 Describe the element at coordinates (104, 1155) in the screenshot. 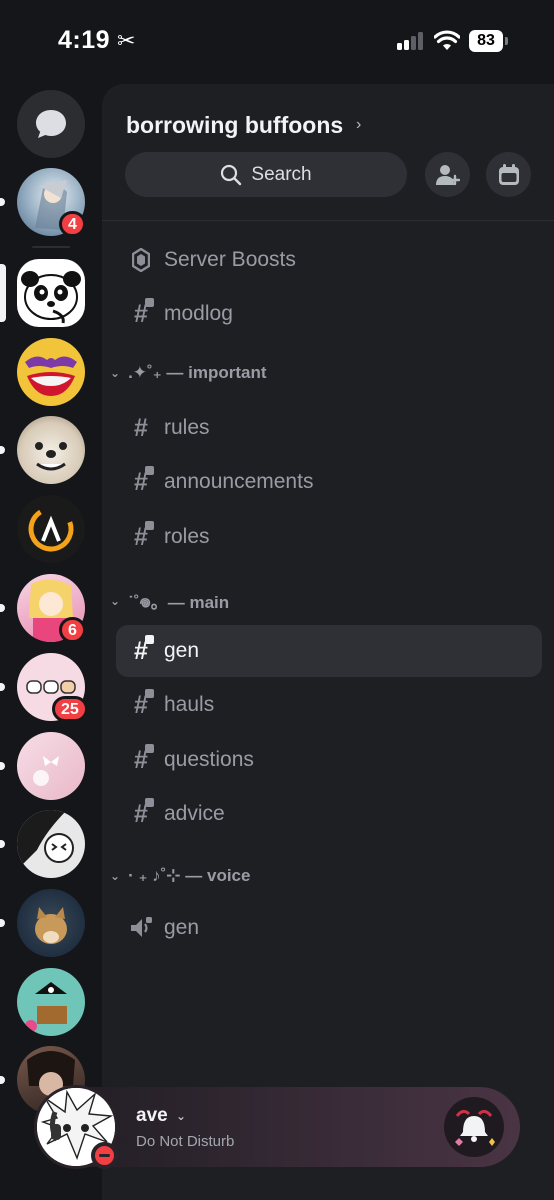

I see `dnd-status-icon` at that location.